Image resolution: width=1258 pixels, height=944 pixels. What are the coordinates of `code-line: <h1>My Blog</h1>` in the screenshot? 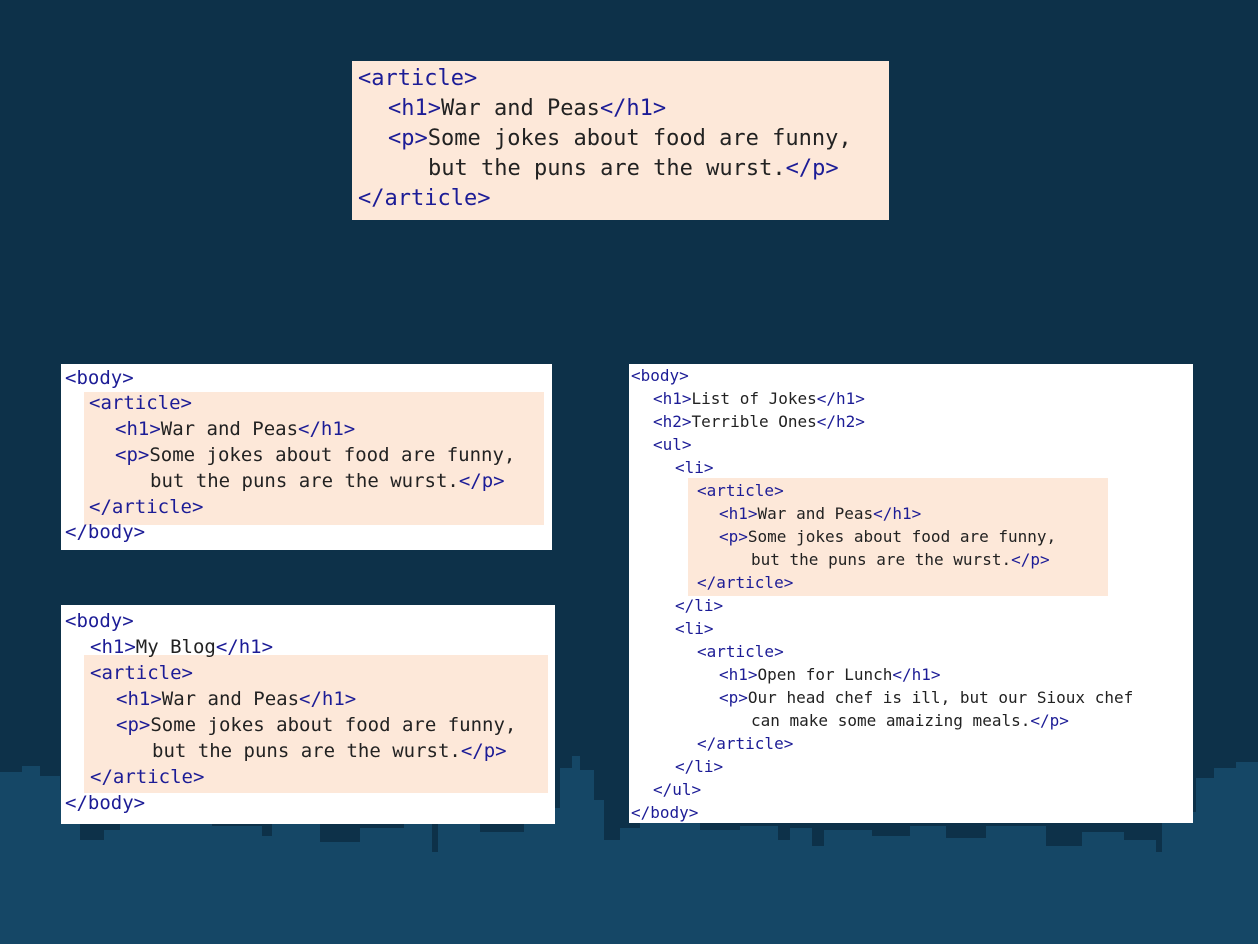 It's located at (182, 646).